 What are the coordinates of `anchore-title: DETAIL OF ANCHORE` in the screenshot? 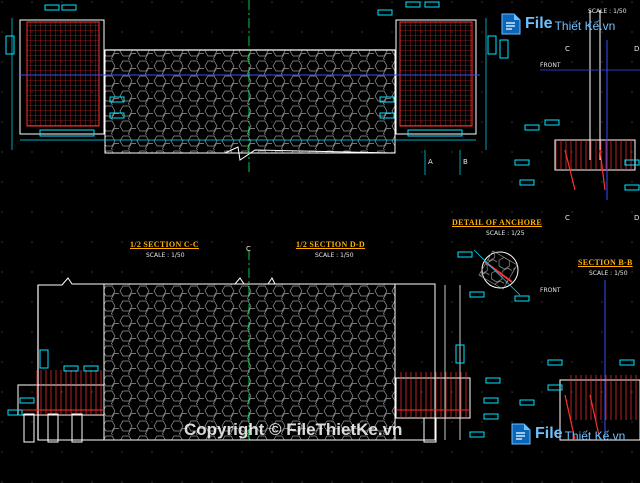 It's located at (497, 222).